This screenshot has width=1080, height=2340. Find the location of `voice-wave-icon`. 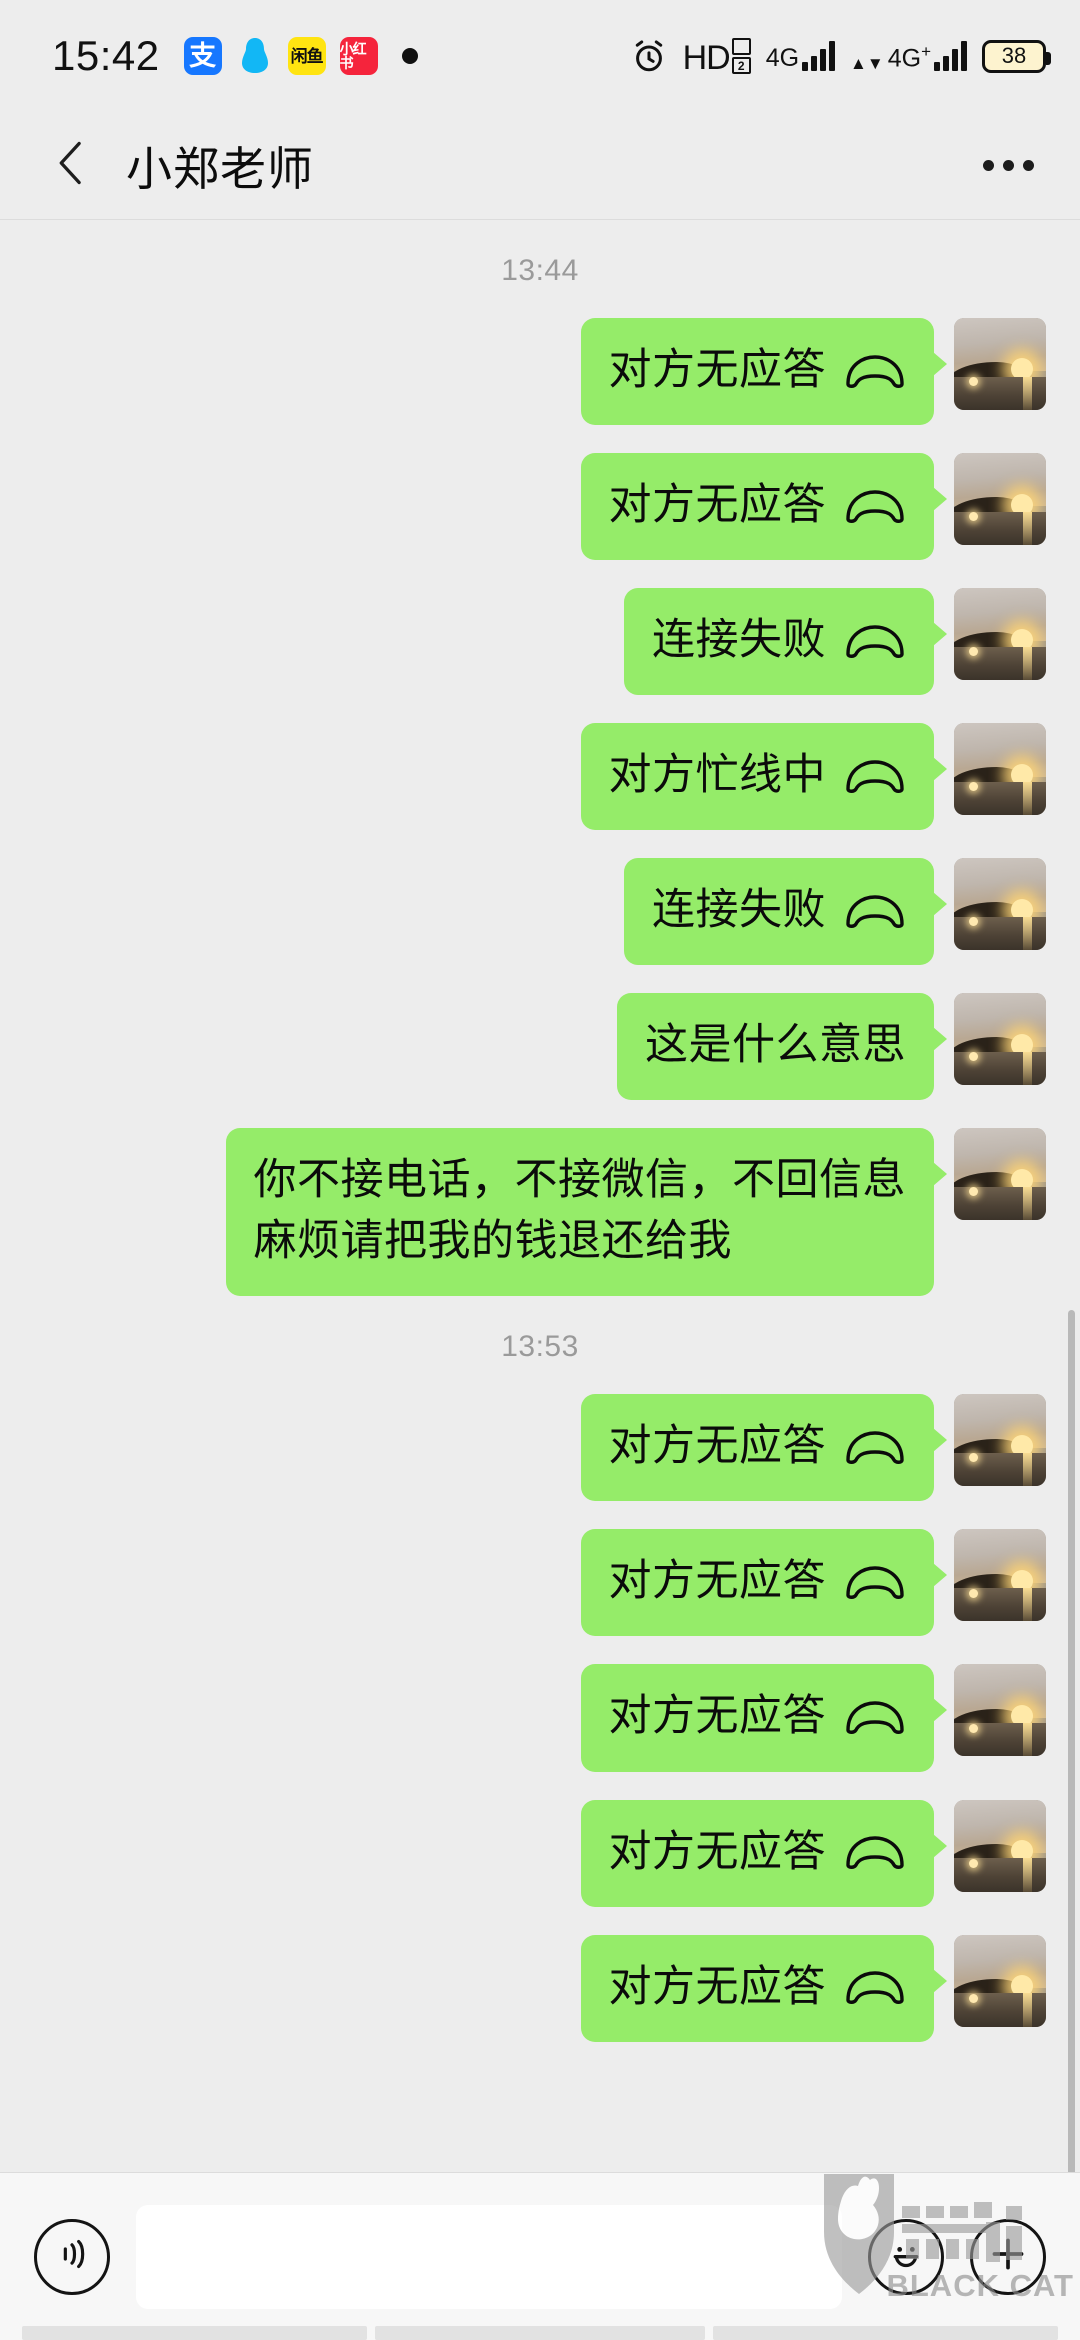

voice-wave-icon is located at coordinates (72, 2256).